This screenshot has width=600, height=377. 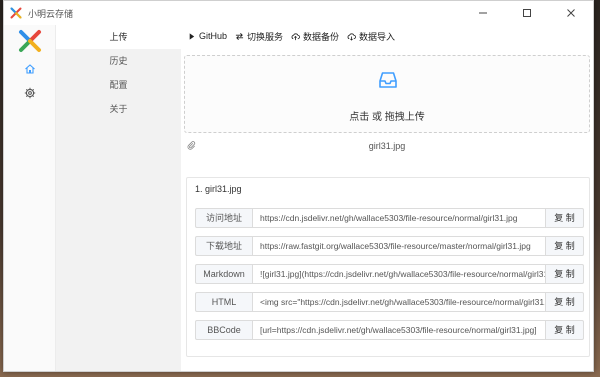 I want to click on result-label: BBCode, so click(x=224, y=330).